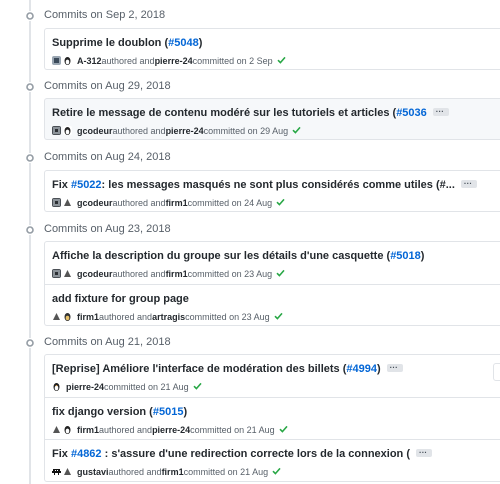 The height and width of the screenshot is (484, 500). I want to click on timeline-line, so click(30, 242).